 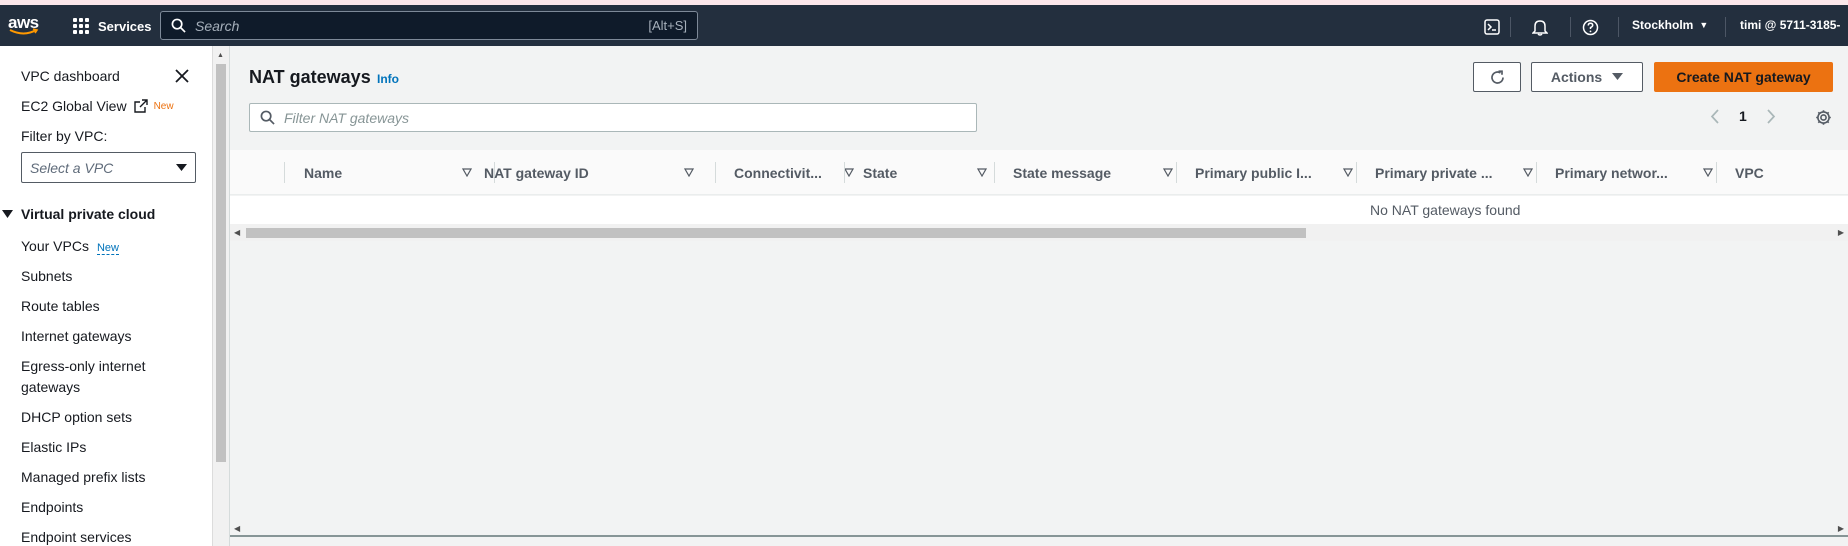 What do you see at coordinates (97, 106) in the screenshot?
I see `sidebar-item-ec2-global-view: EC2 Global View New` at bounding box center [97, 106].